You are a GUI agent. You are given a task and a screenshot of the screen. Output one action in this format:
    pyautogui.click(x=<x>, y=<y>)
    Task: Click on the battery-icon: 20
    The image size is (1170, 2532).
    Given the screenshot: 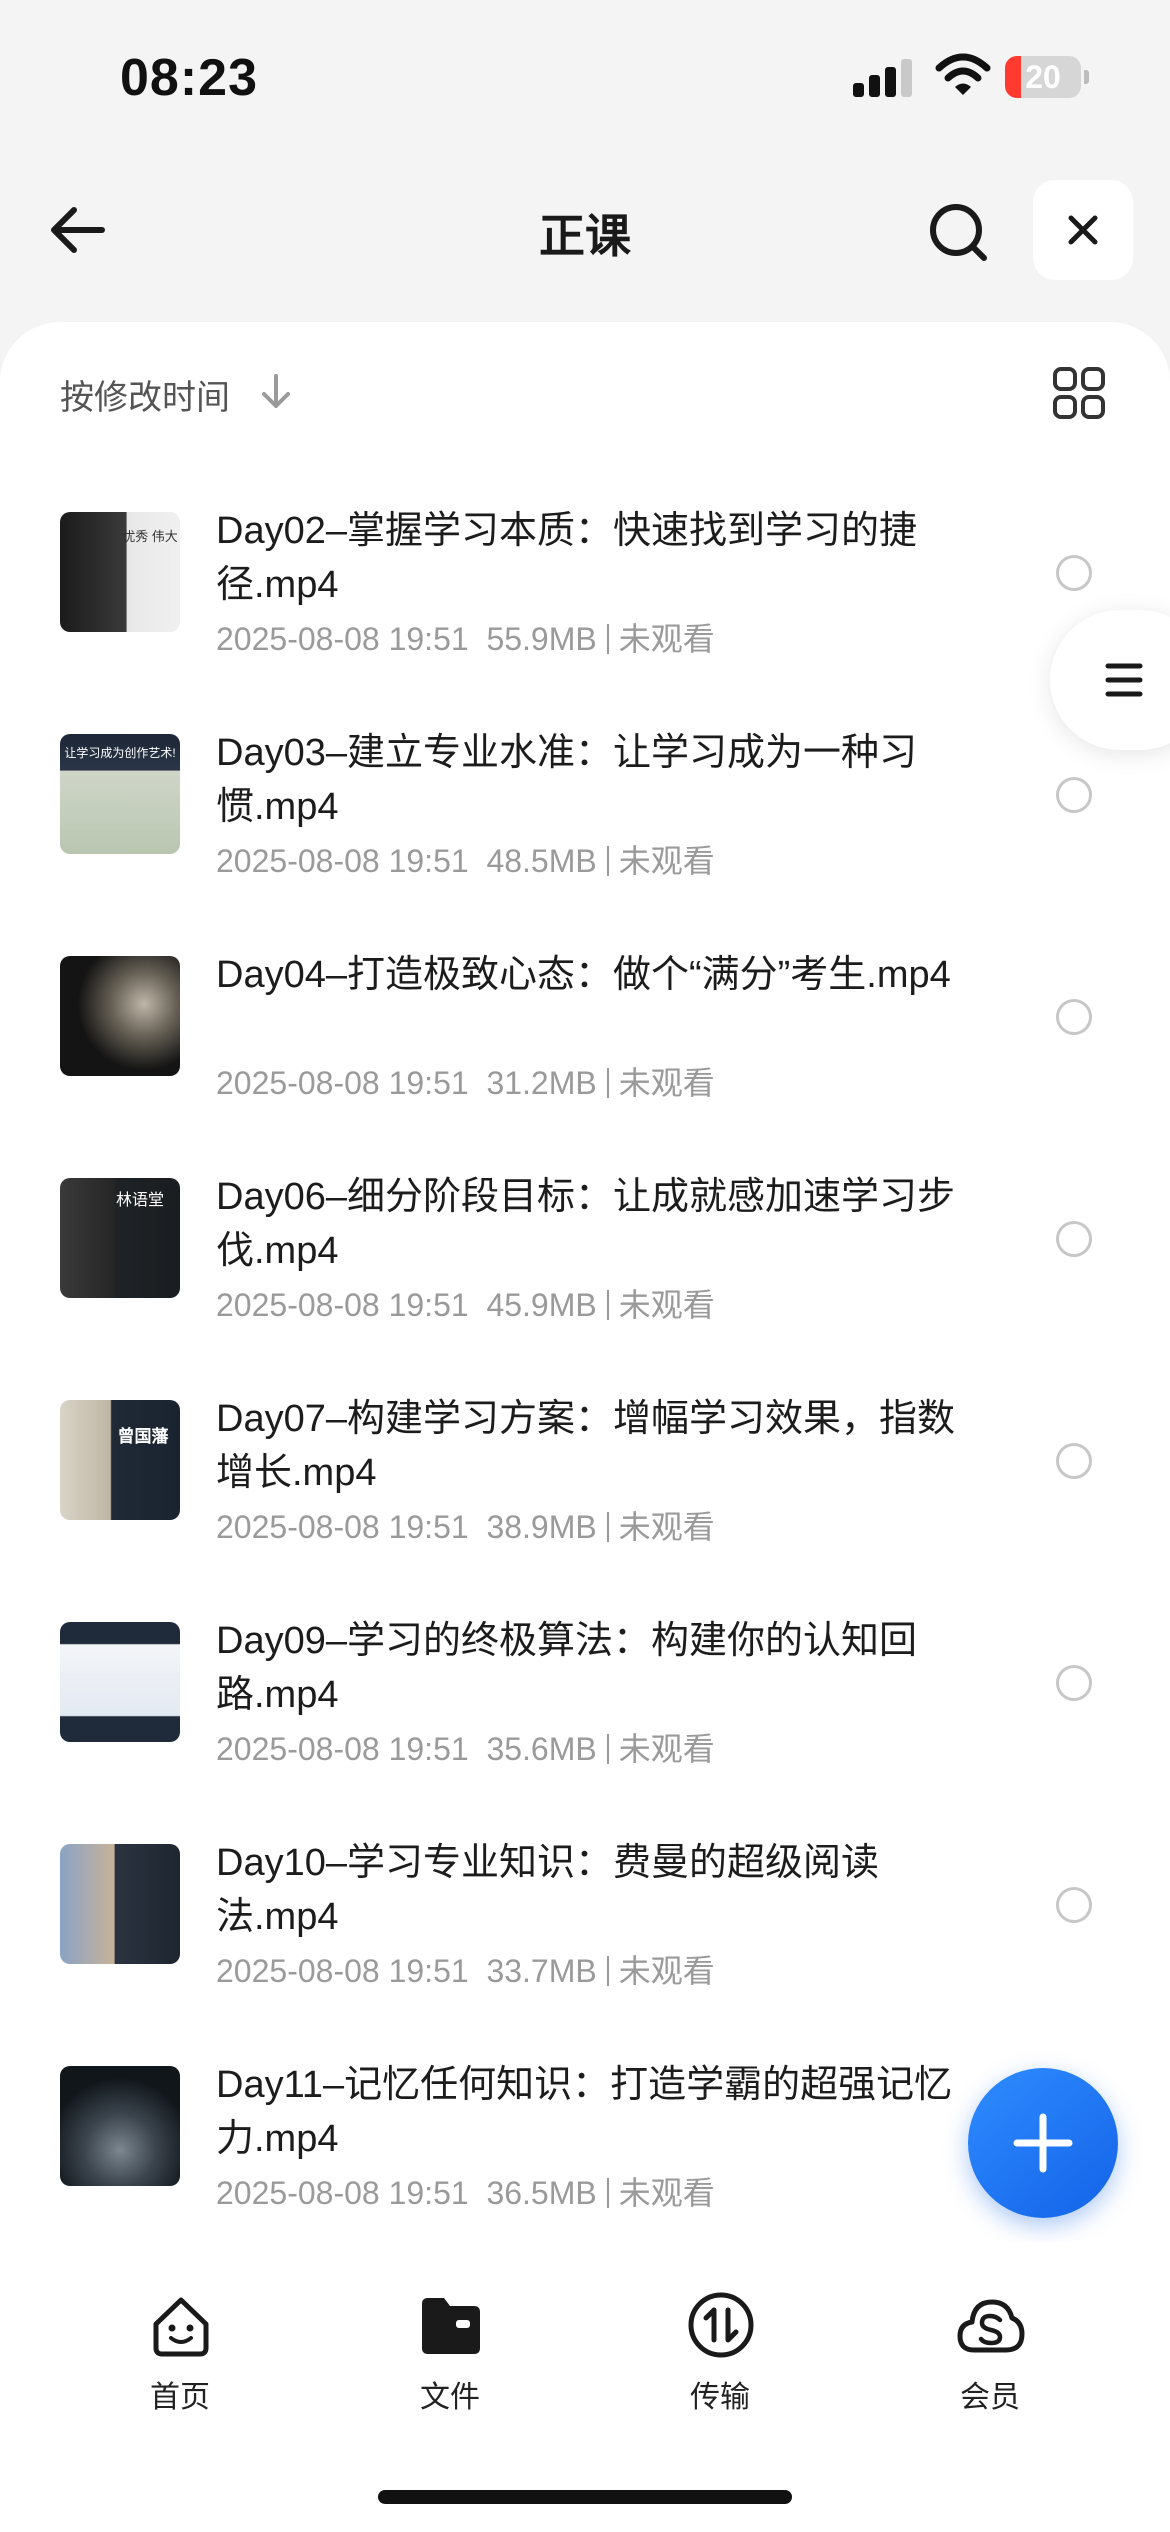 What is the action you would take?
    pyautogui.click(x=1047, y=77)
    